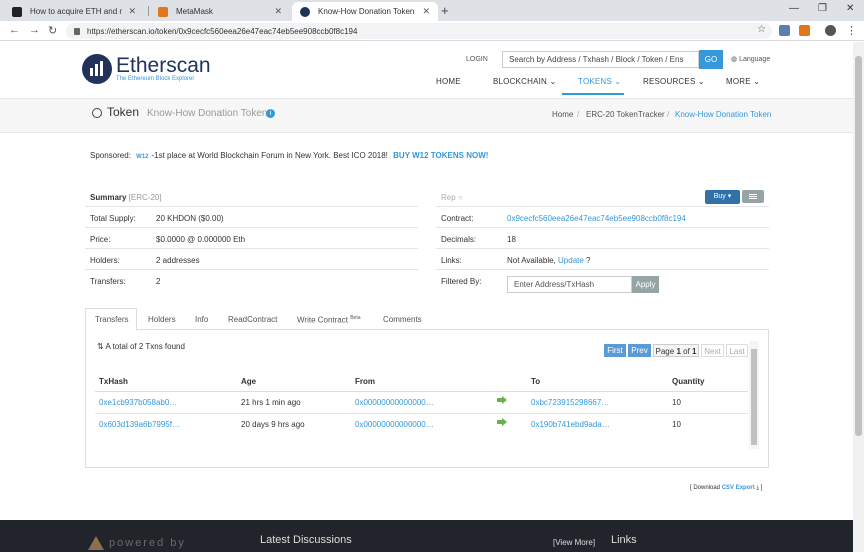 This screenshot has height=552, width=864. I want to click on rep-text: Rep, so click(448, 197).